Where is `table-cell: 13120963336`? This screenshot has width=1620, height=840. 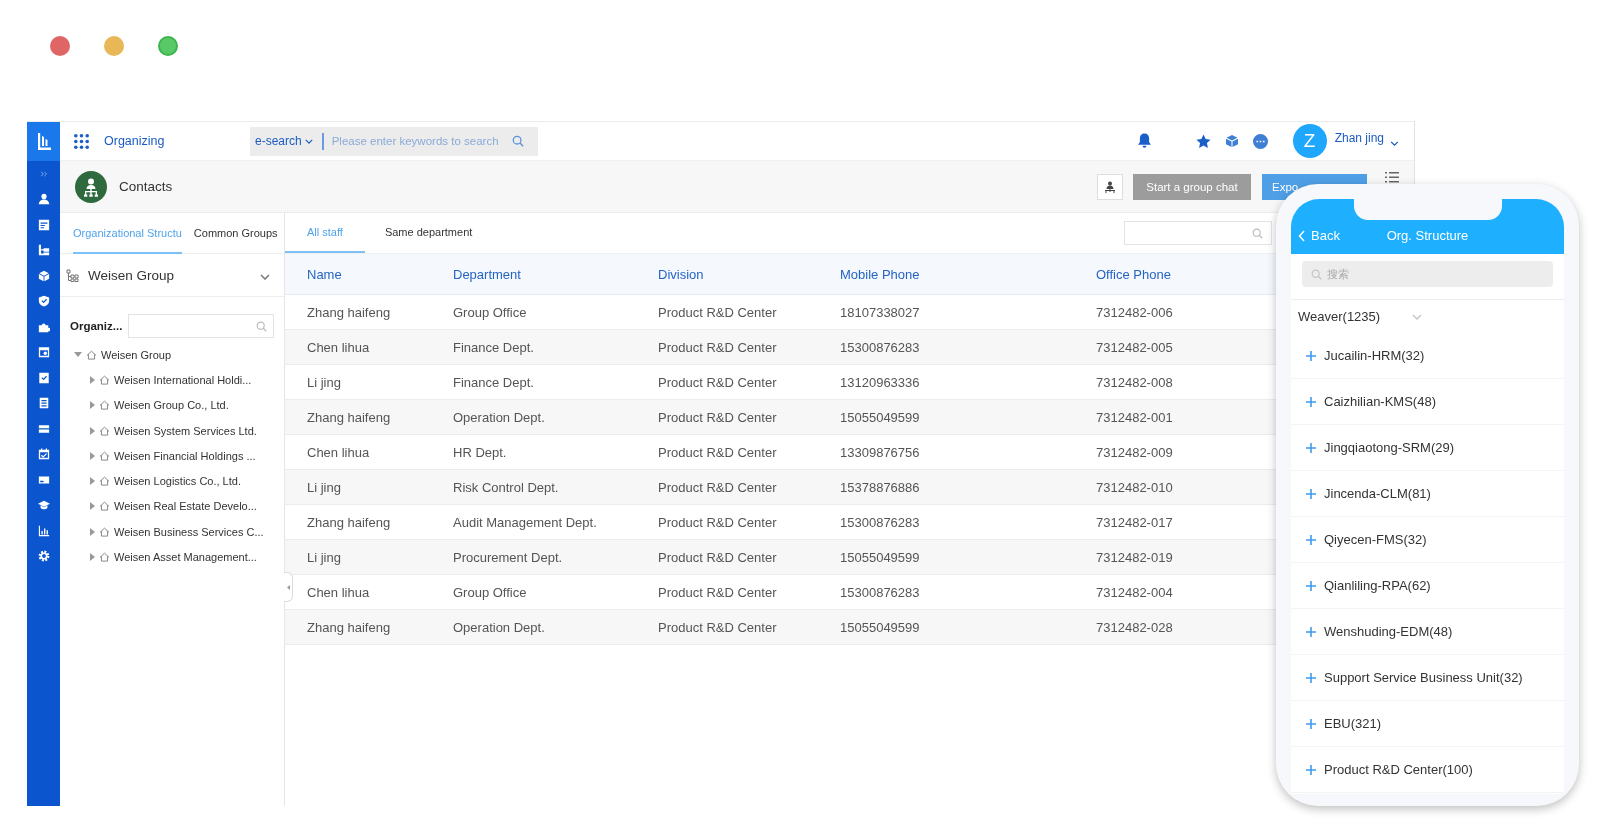
table-cell: 13120963336 is located at coordinates (880, 382).